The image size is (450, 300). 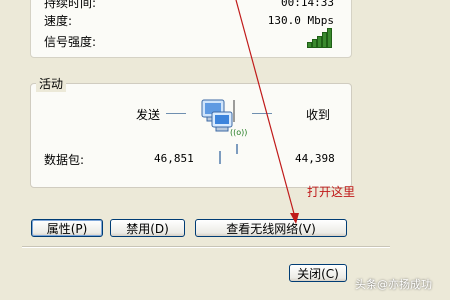 What do you see at coordinates (267, 112) in the screenshot?
I see `annotation-arrow` at bounding box center [267, 112].